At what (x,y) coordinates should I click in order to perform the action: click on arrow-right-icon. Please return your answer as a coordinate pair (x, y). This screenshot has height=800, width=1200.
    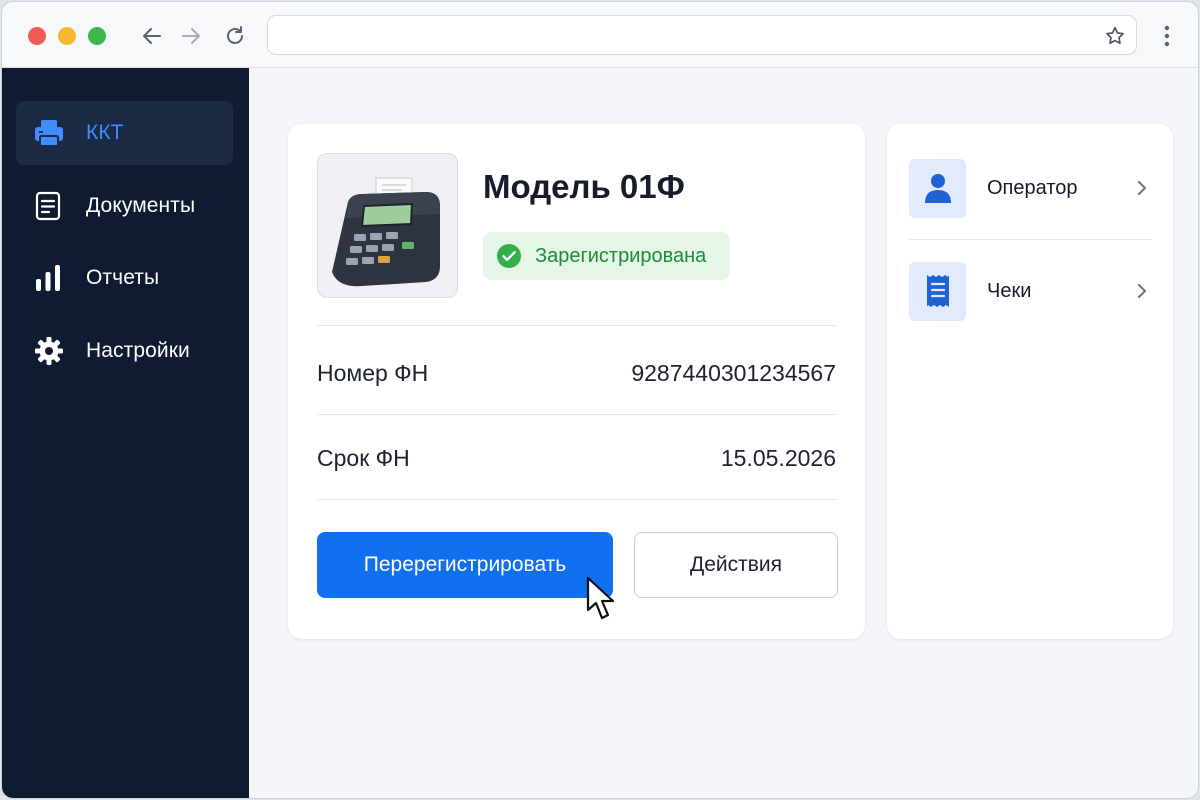
    Looking at the image, I should click on (191, 36).